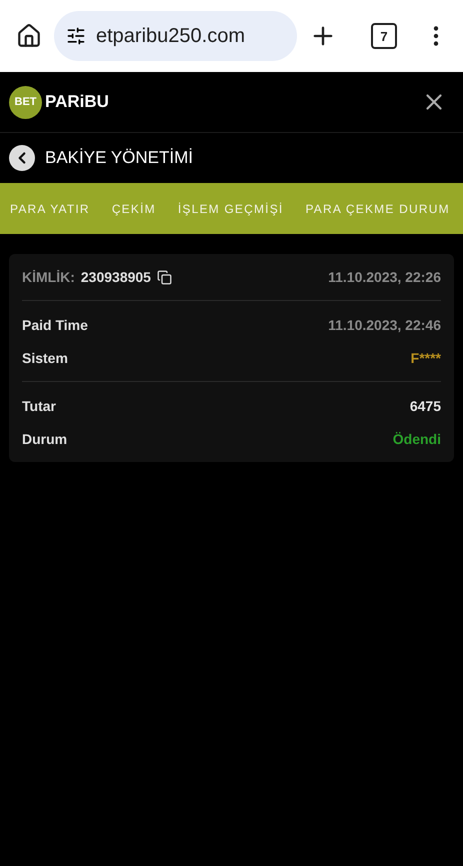 The width and height of the screenshot is (463, 866). Describe the element at coordinates (384, 277) in the screenshot. I see `created-date: 11.10.2023, 22:26` at that location.